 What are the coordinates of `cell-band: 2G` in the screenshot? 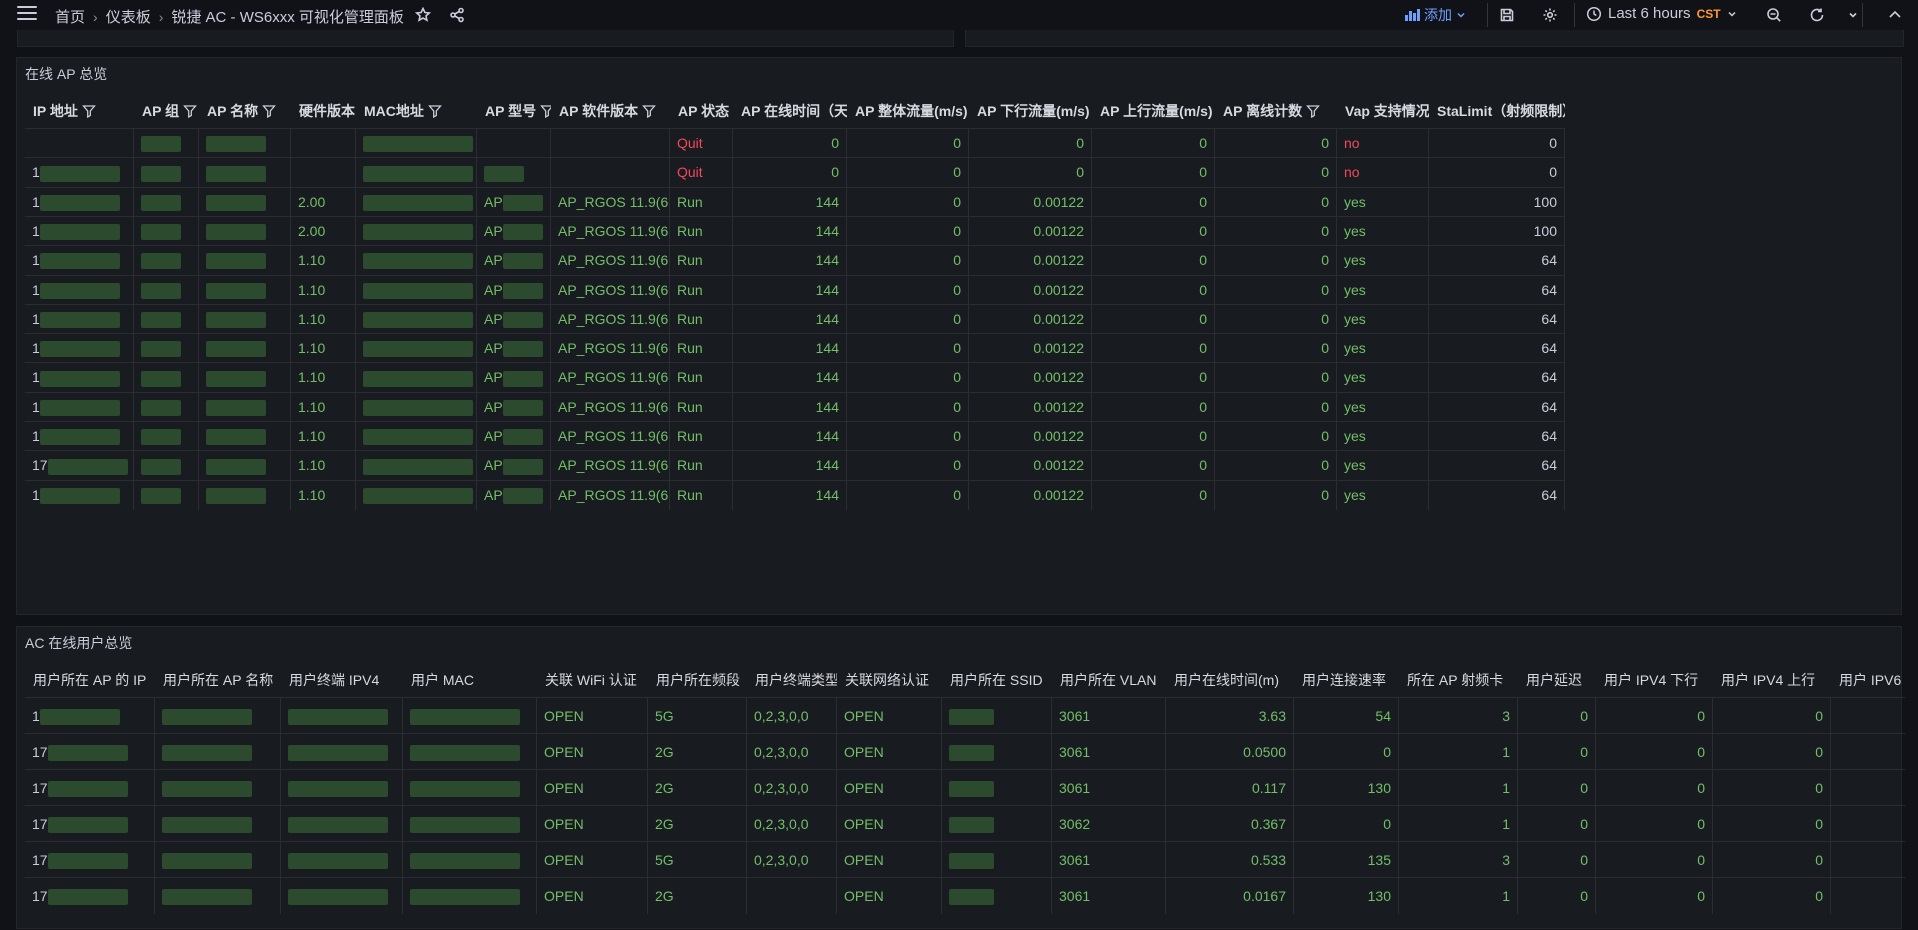 It's located at (697, 824).